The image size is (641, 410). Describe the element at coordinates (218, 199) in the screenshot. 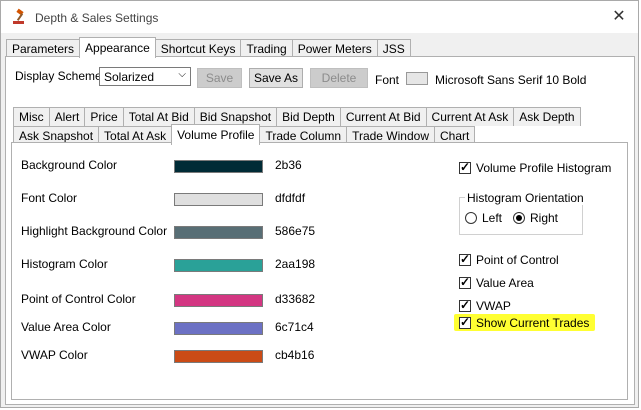

I see `color-swatch-font-color` at that location.